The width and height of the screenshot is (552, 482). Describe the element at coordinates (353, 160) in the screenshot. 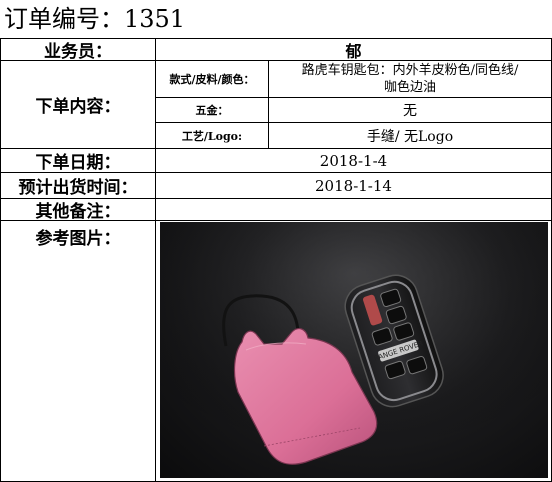

I see `order-date-value: 2018-1-4` at that location.